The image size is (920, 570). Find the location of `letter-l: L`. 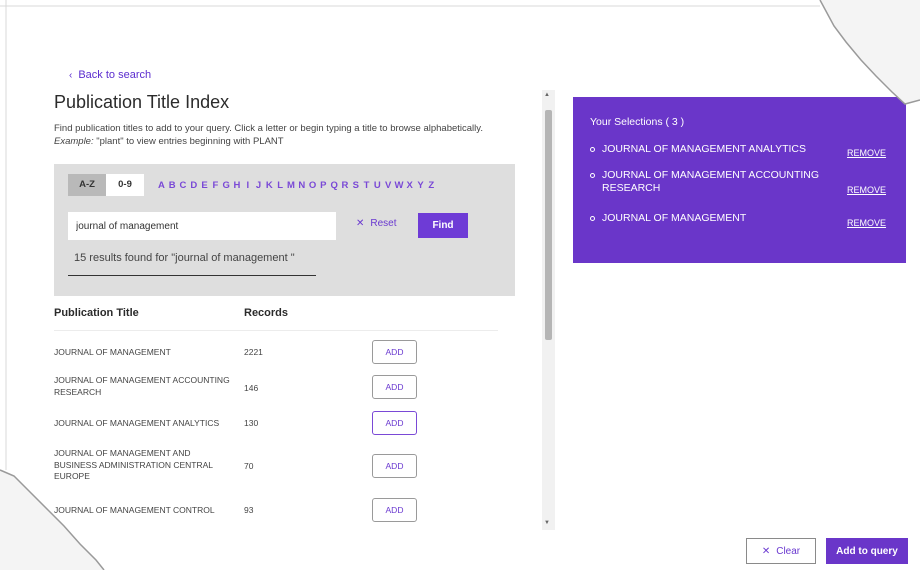

letter-l: L is located at coordinates (280, 185).